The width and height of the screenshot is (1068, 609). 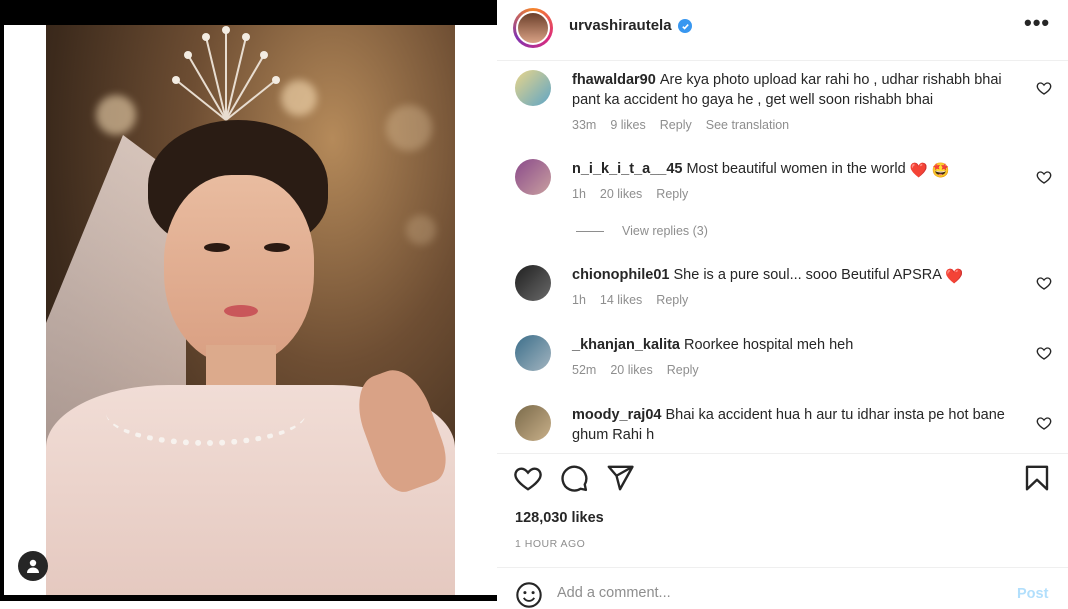 What do you see at coordinates (1032, 594) in the screenshot?
I see `post-comment-button: Post` at bounding box center [1032, 594].